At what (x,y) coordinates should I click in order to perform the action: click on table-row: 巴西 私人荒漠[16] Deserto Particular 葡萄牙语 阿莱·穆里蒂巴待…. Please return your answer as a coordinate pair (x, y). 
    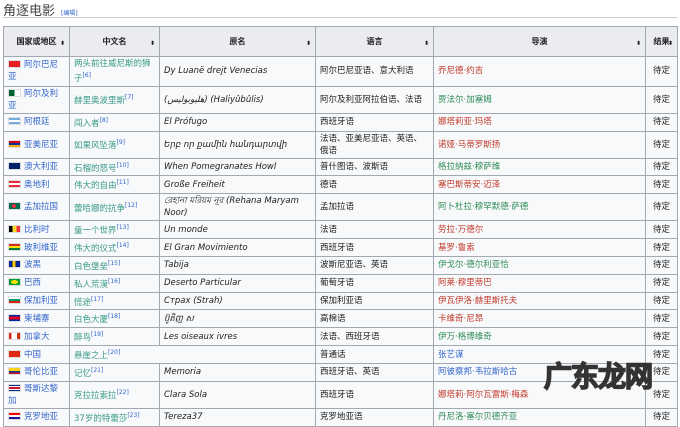
    Looking at the image, I should click on (340, 283).